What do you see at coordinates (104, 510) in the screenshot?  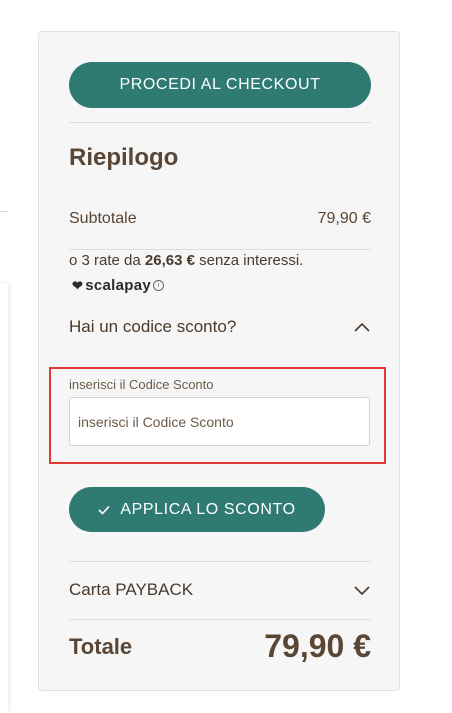 I see `check-icon` at bounding box center [104, 510].